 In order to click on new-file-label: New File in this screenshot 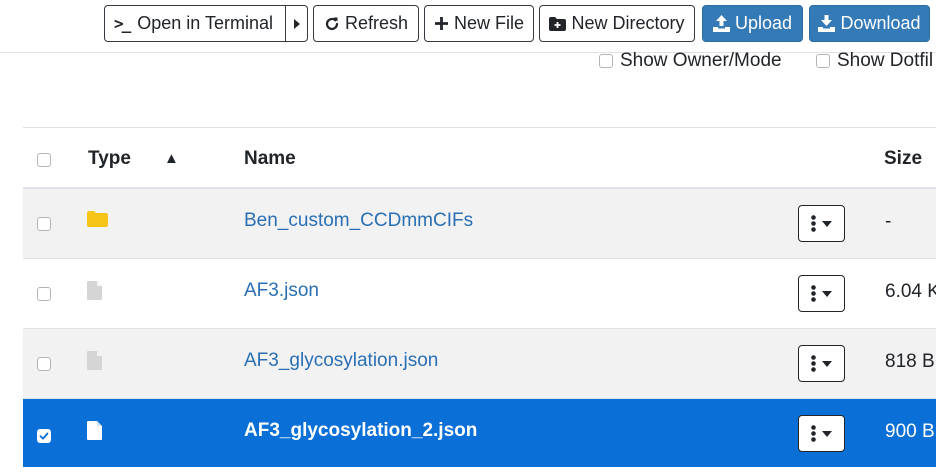, I will do `click(488, 23)`.